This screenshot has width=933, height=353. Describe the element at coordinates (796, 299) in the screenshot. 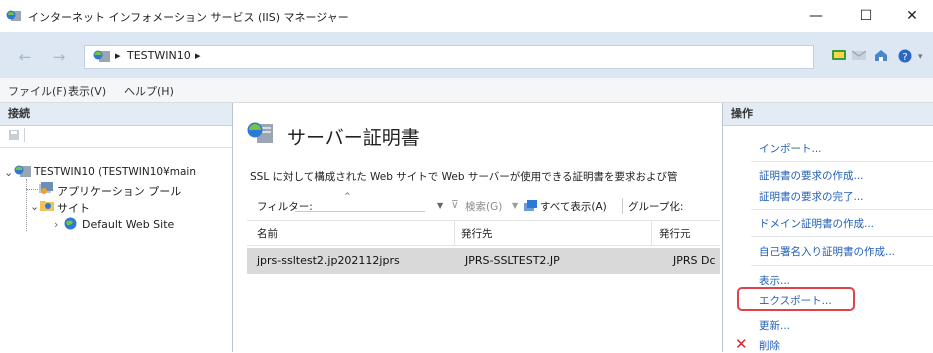

I see `export-highlight-box` at that location.